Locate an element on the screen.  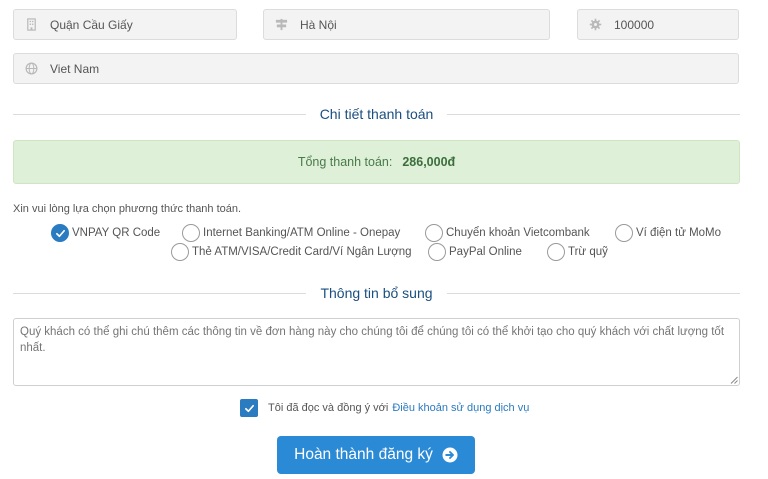
terms-link: Điều khoản sử dụng dịch vụ is located at coordinates (460, 408).